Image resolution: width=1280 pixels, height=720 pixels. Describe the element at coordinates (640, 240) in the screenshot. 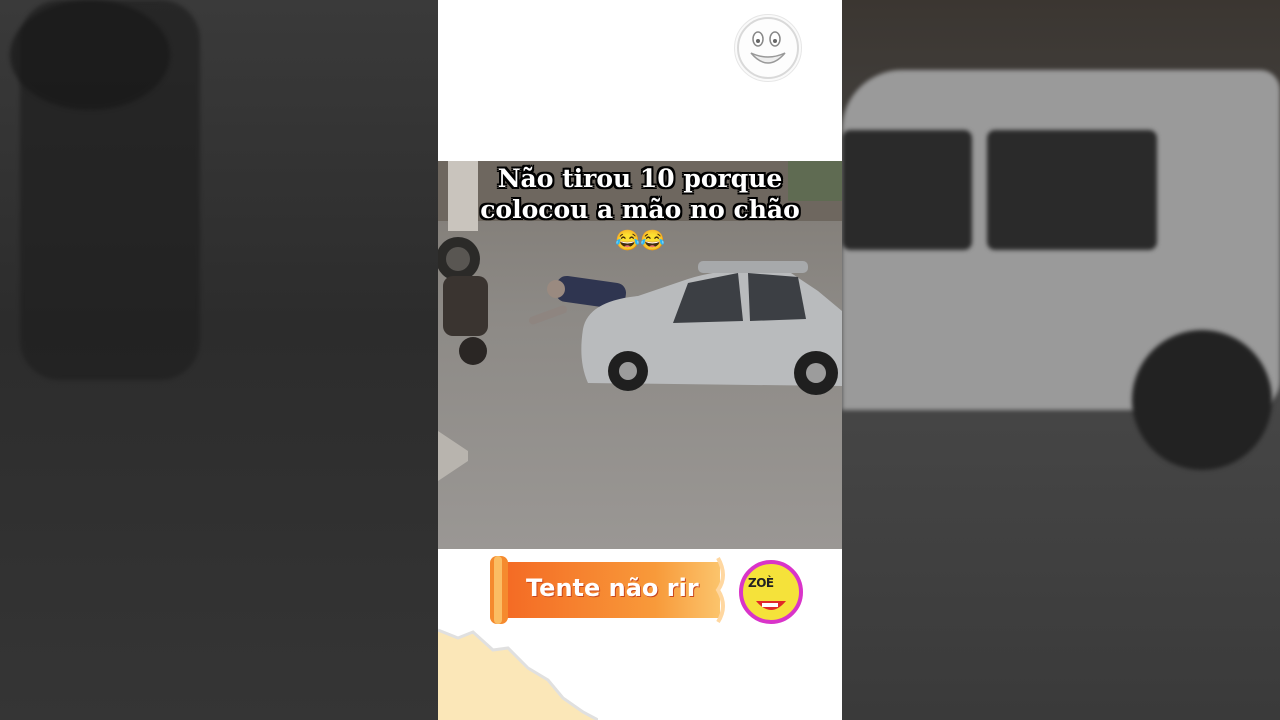

I see `laughing-face-icon: 😂😂` at that location.